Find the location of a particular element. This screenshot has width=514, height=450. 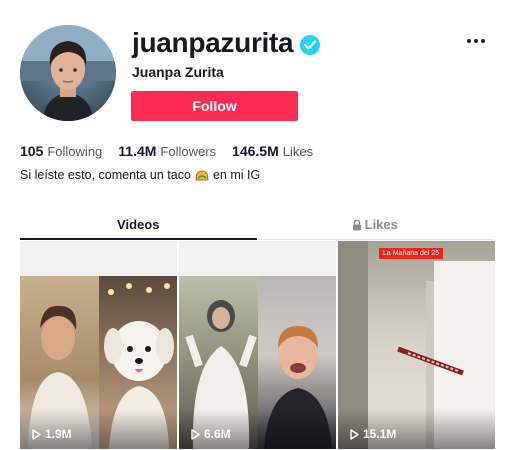

view-count-value: 6.6M is located at coordinates (217, 434).